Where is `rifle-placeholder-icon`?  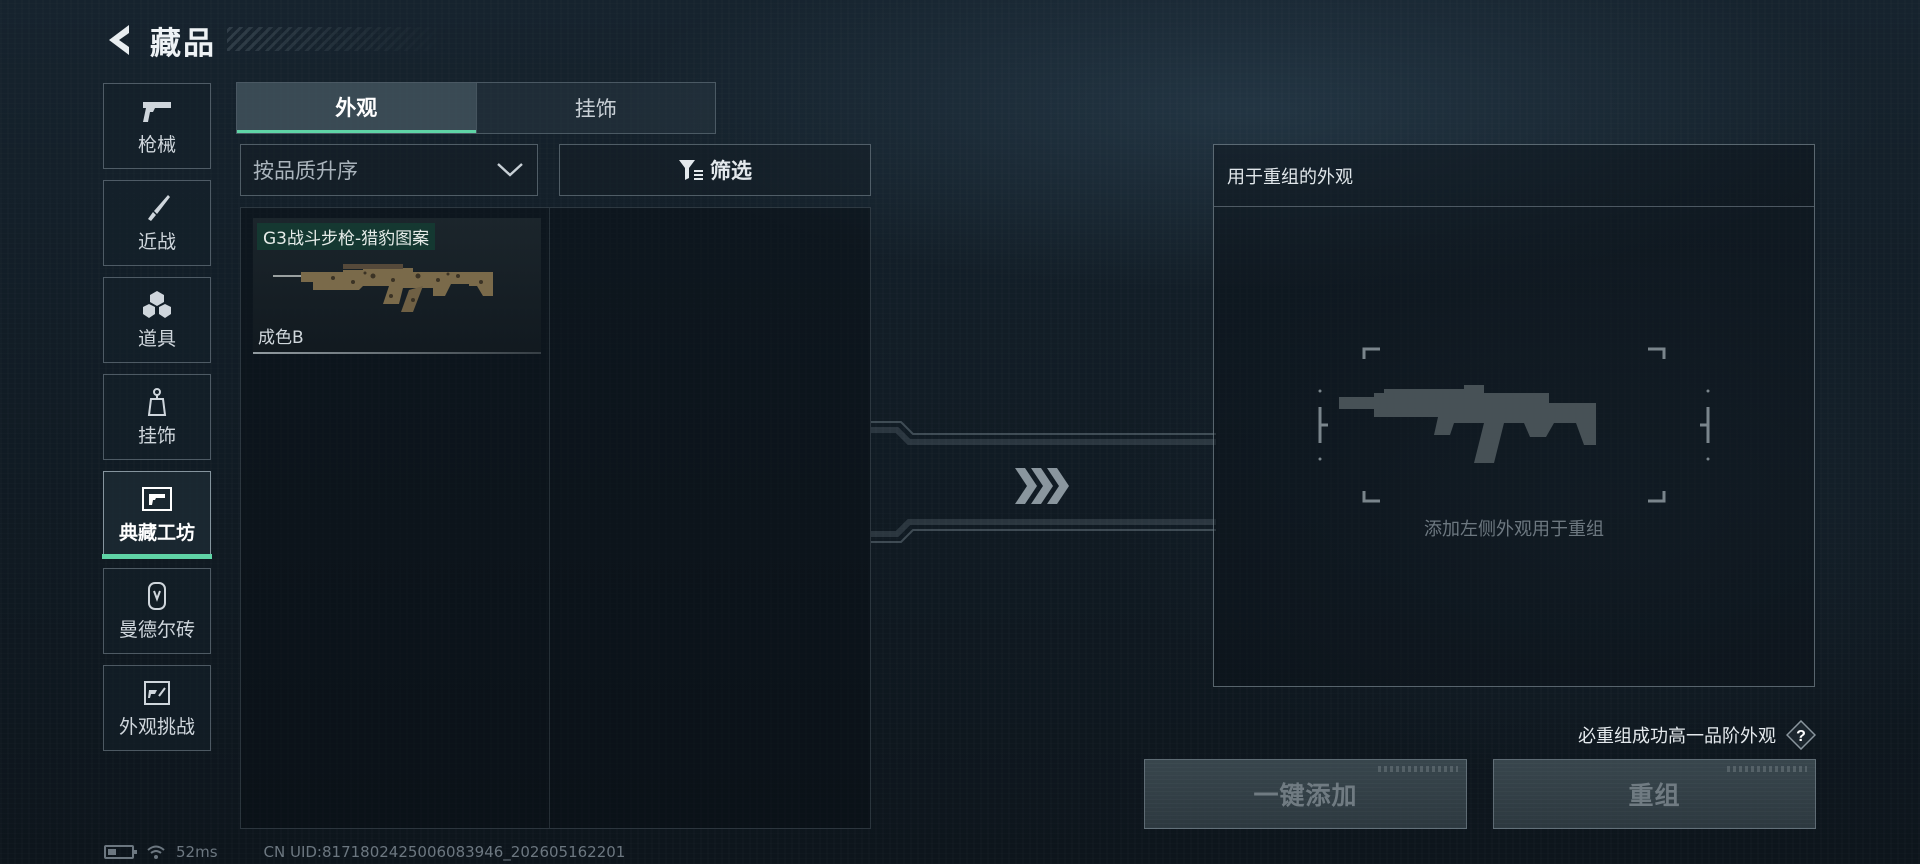 rifle-placeholder-icon is located at coordinates (1514, 425).